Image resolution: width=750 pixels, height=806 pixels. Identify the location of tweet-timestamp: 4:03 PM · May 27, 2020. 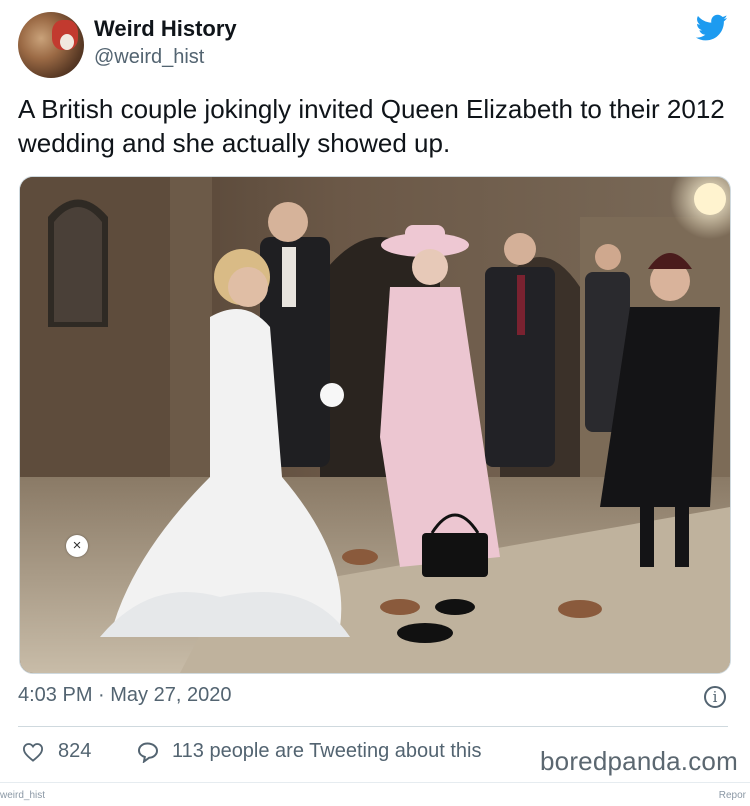
(124, 695).